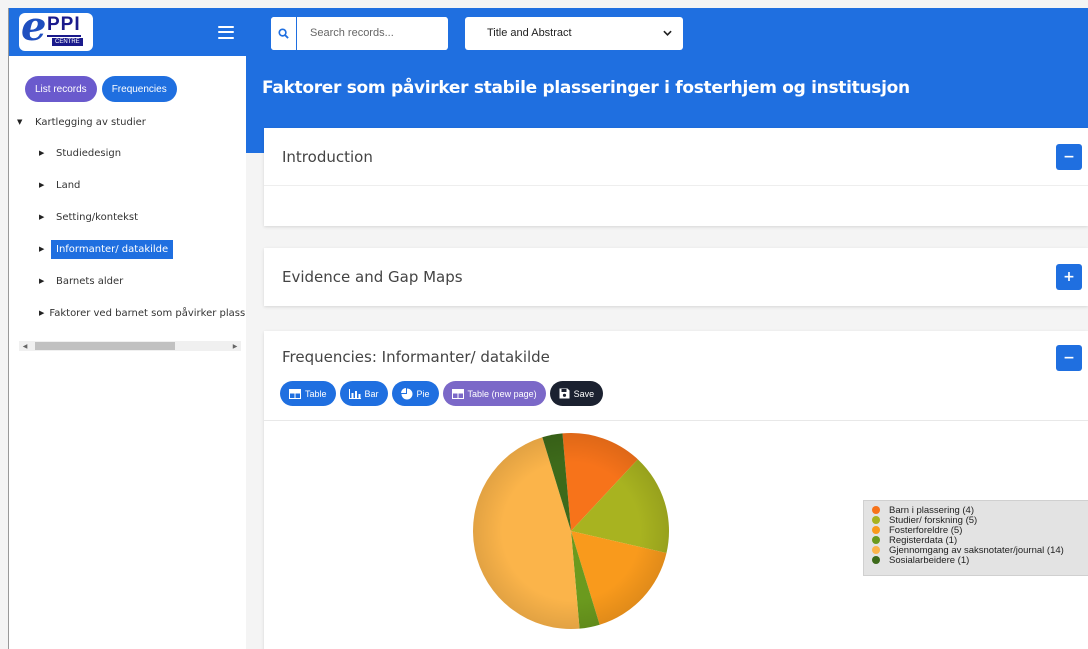 This screenshot has width=1088, height=649. I want to click on frequencies-button: Frequencies, so click(139, 89).